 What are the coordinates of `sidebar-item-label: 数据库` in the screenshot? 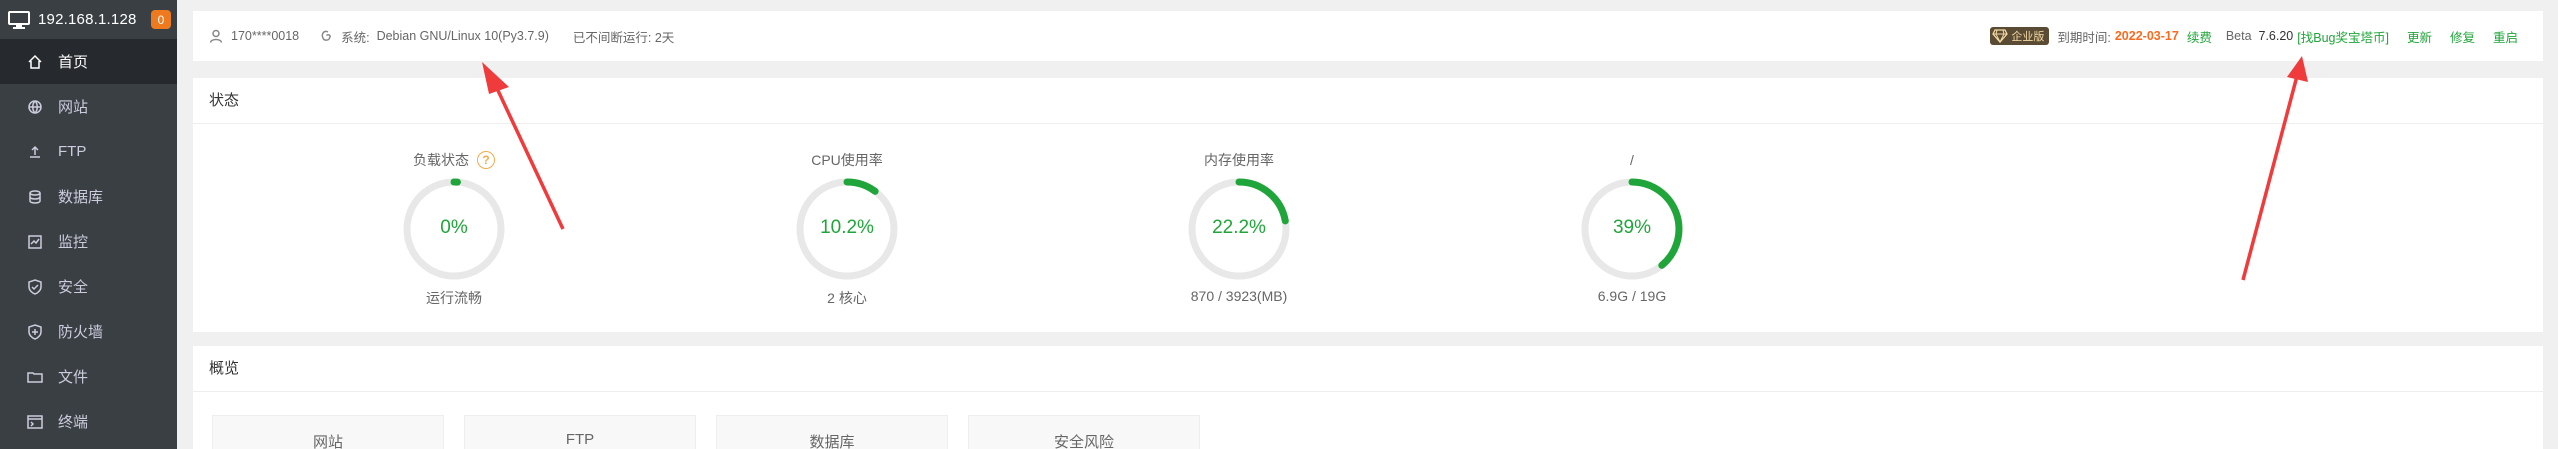 It's located at (81, 197).